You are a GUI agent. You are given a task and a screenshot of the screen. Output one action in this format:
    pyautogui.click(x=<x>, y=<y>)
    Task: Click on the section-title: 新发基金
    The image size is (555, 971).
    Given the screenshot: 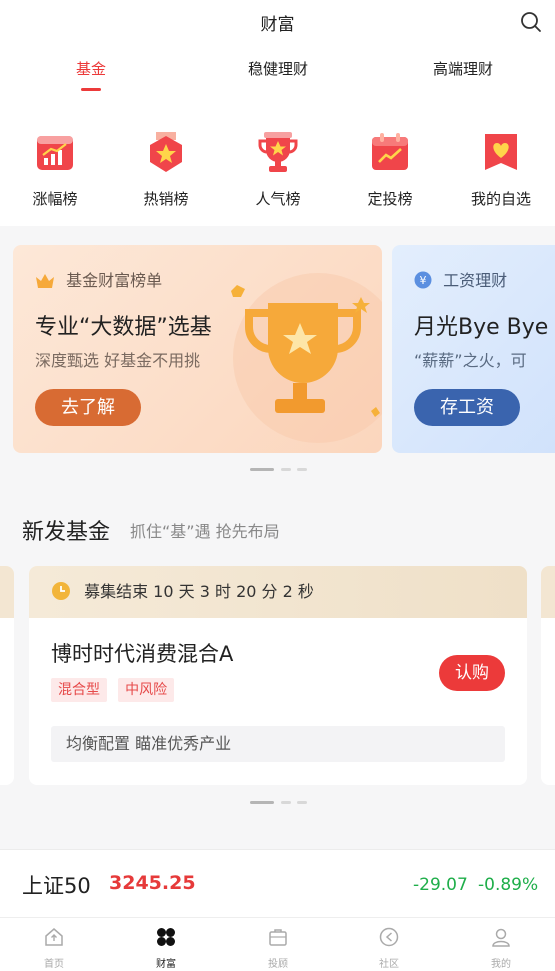 What is the action you would take?
    pyautogui.click(x=66, y=532)
    